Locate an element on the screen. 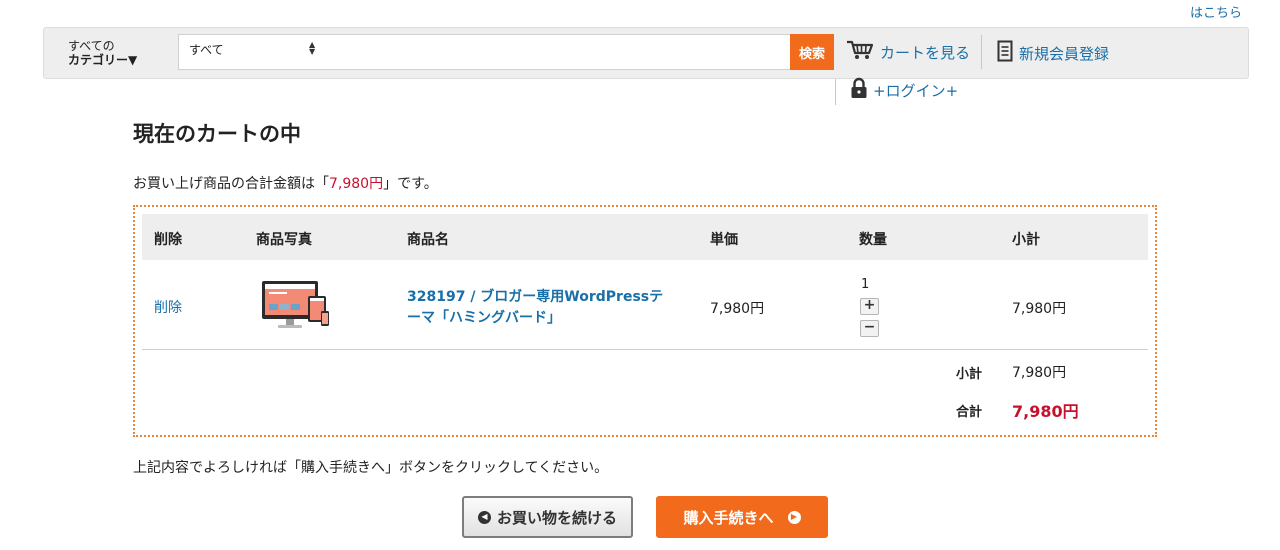 The height and width of the screenshot is (550, 1280). login-link: +ログイン+ is located at coordinates (904, 90).